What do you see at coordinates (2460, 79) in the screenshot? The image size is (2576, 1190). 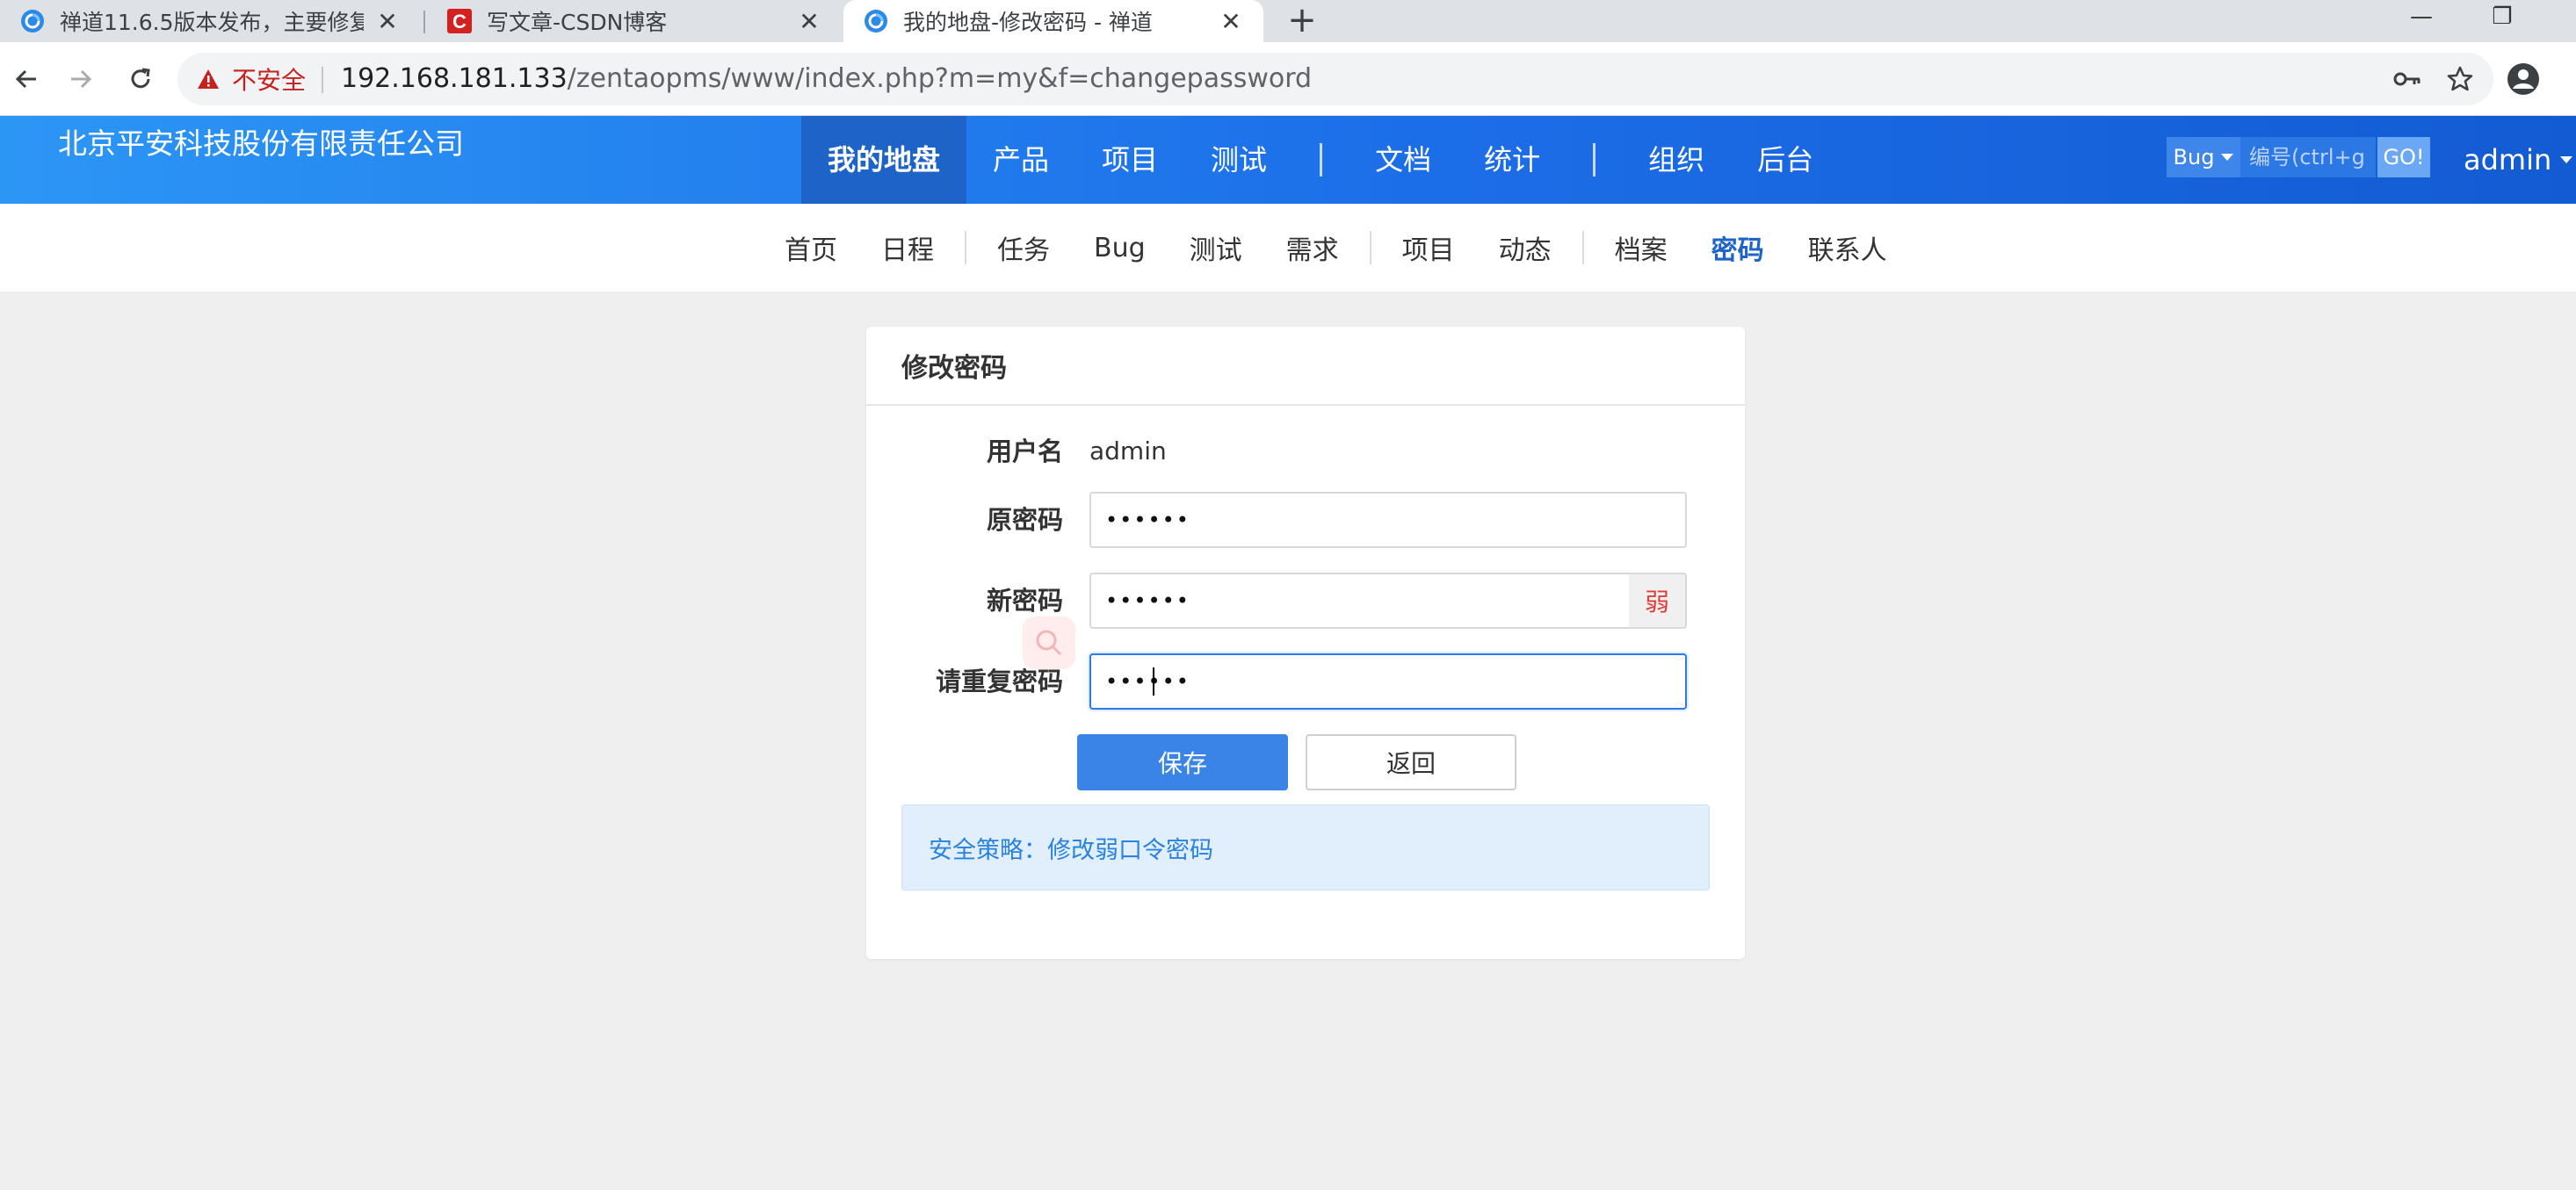 I see `bookmark-star-icon` at bounding box center [2460, 79].